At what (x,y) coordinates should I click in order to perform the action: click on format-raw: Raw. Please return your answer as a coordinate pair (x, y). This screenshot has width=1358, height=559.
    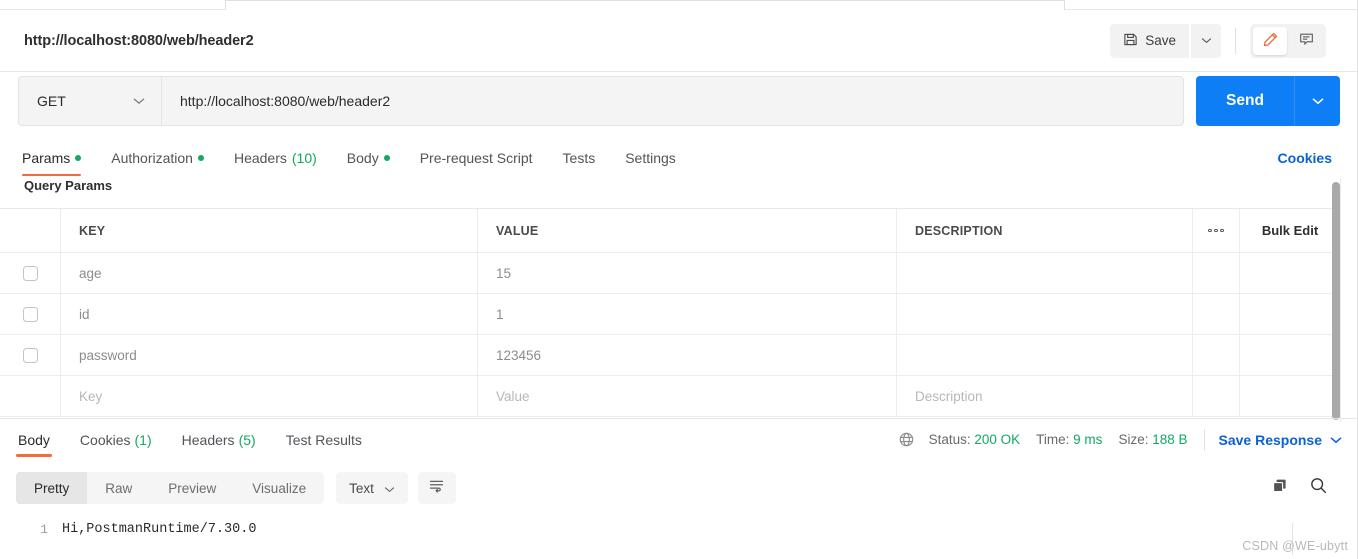
    Looking at the image, I should click on (118, 488).